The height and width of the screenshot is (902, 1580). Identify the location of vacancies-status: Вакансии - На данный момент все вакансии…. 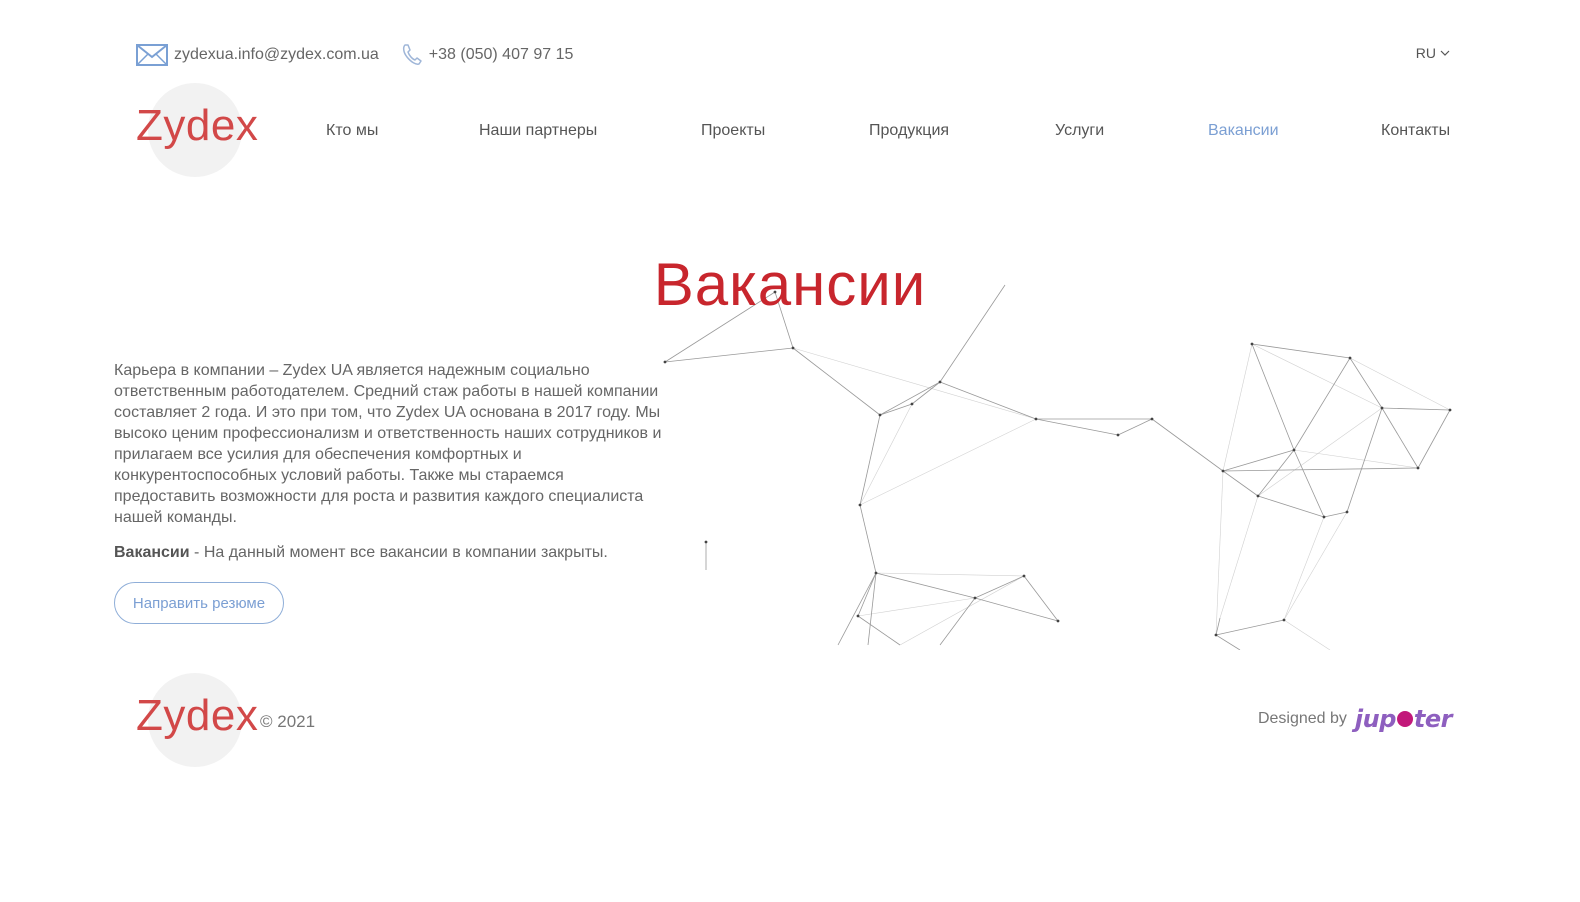
(389, 553).